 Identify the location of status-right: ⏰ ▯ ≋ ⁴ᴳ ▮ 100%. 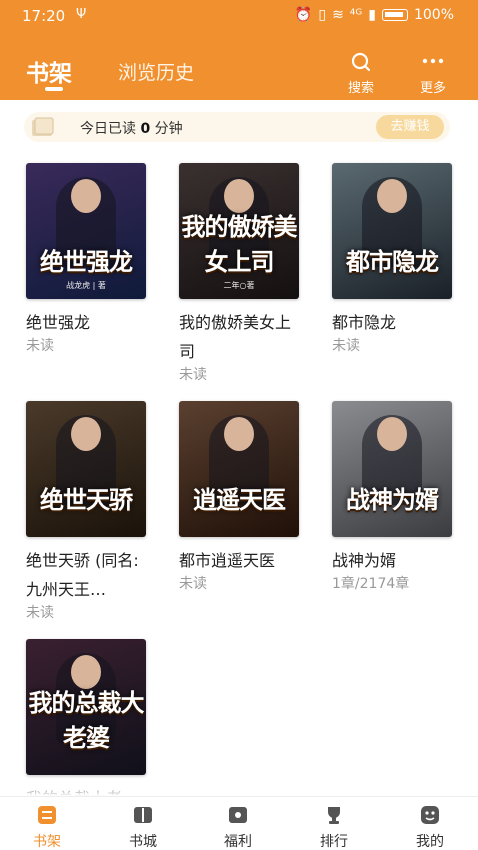
(374, 15).